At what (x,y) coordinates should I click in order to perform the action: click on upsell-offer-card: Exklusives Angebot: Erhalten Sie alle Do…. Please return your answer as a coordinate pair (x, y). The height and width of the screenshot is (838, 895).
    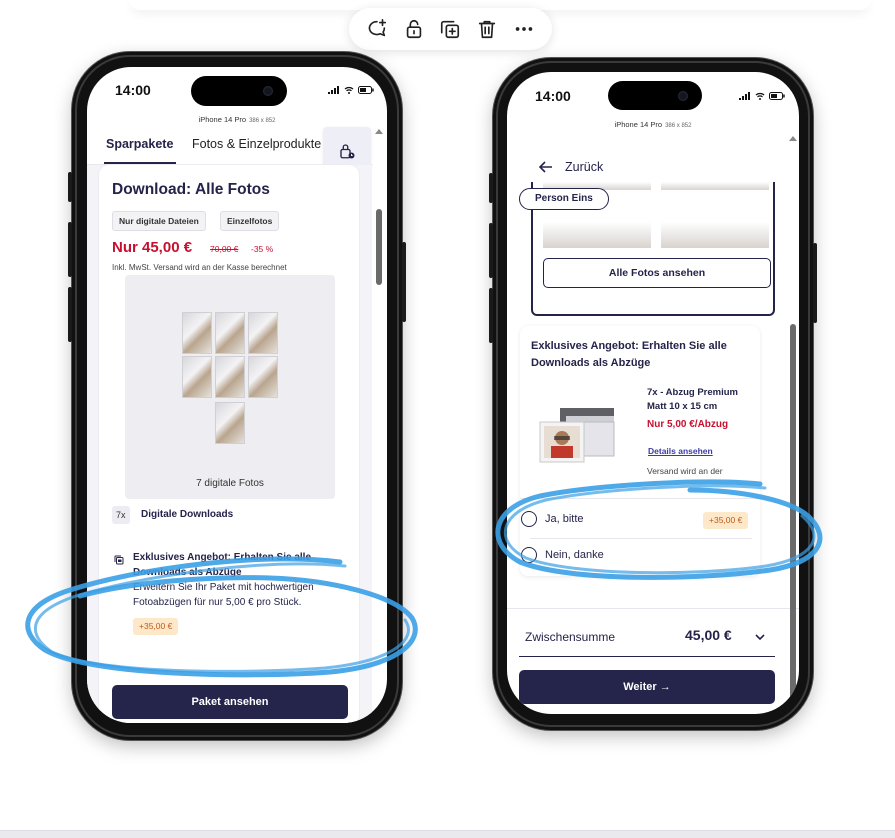
    Looking at the image, I should click on (640, 451).